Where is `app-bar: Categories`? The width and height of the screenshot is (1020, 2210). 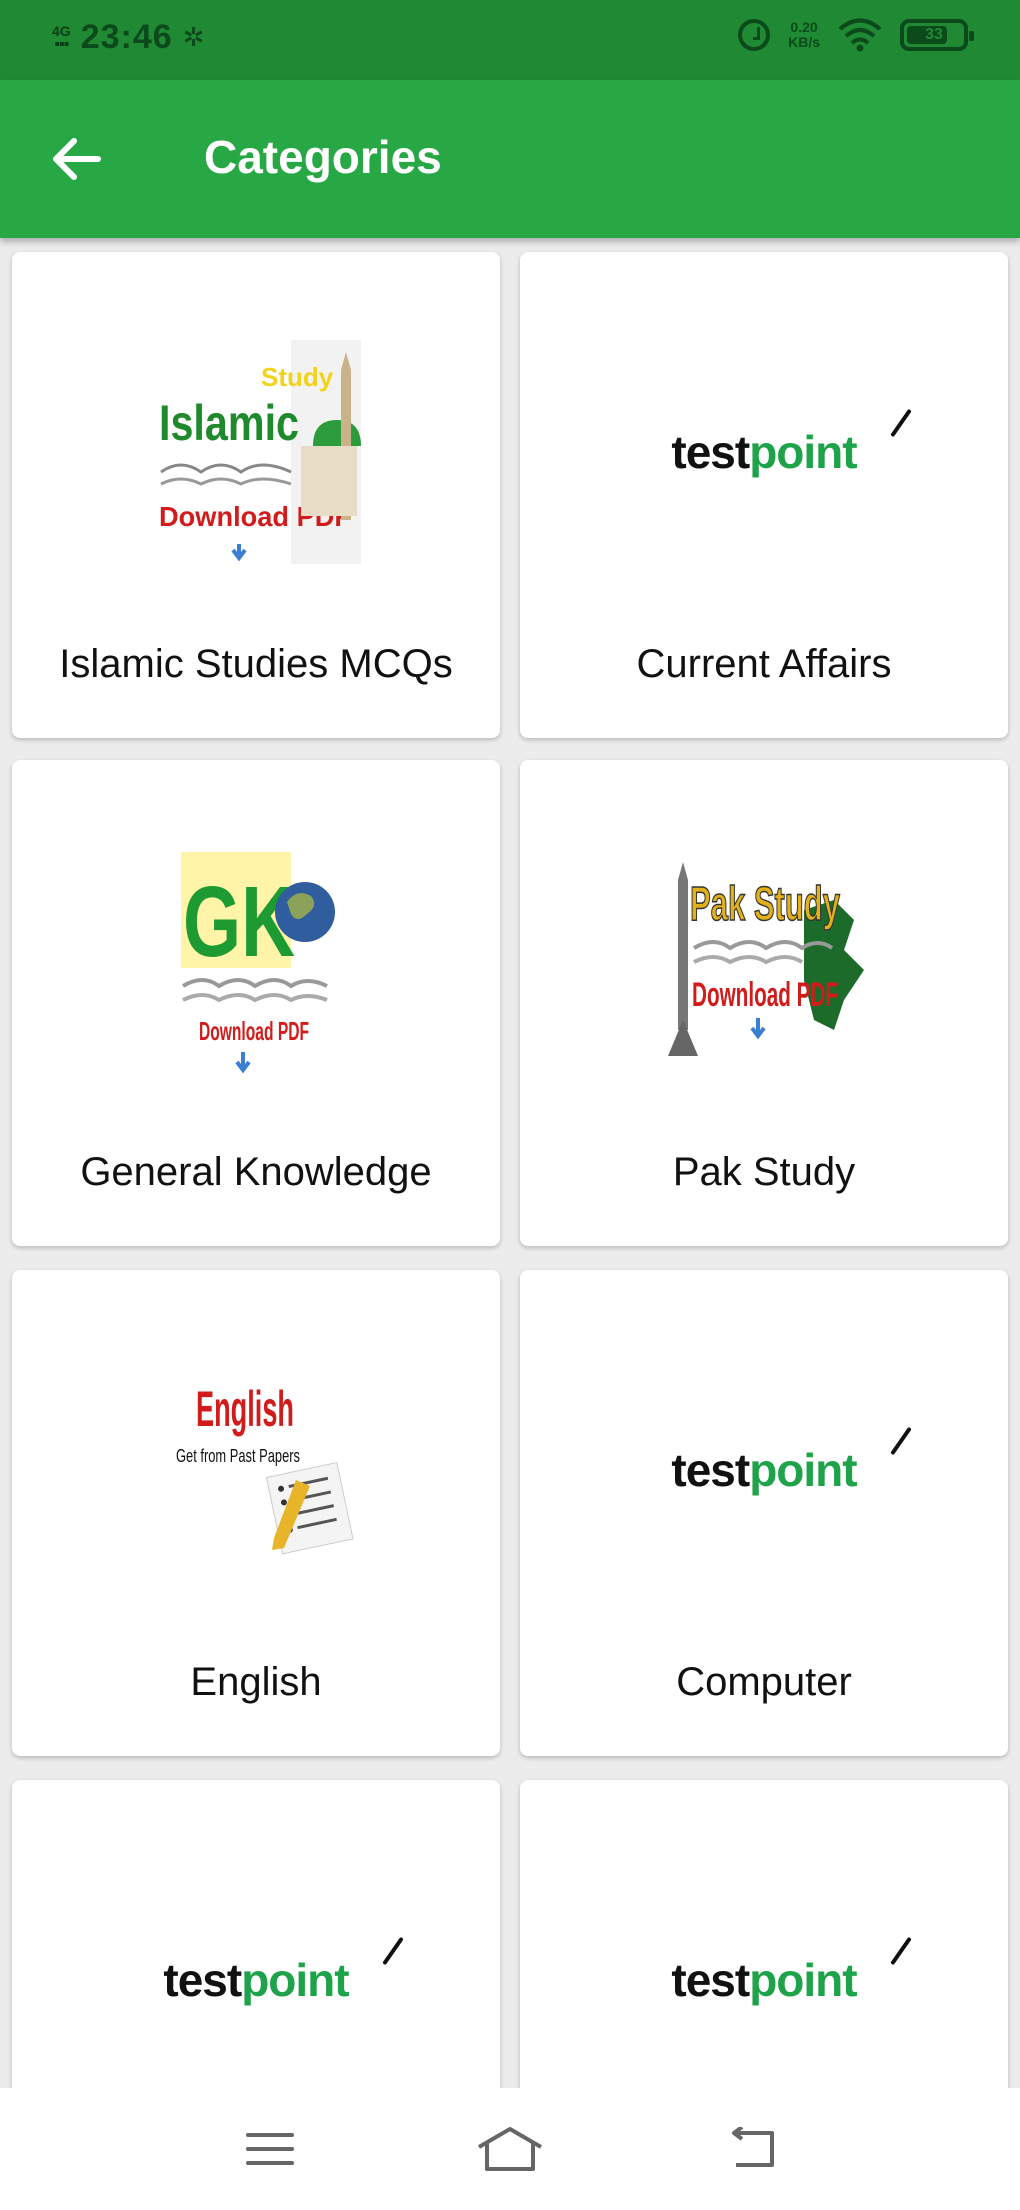
app-bar: Categories is located at coordinates (510, 159).